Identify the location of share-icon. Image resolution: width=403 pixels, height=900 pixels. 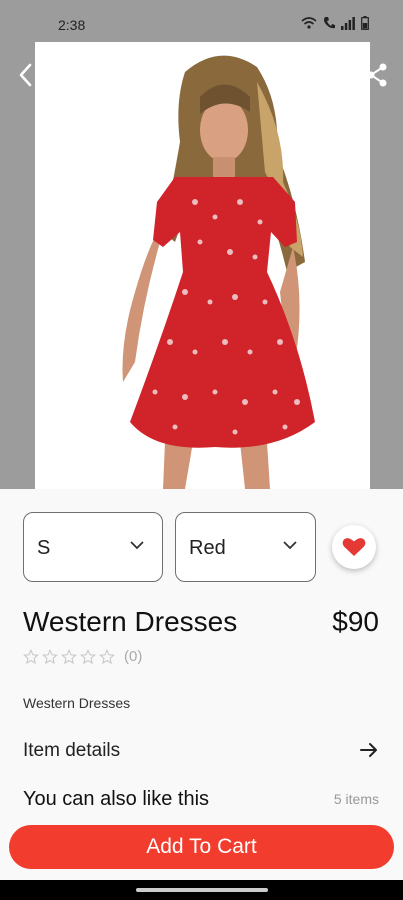
(377, 75).